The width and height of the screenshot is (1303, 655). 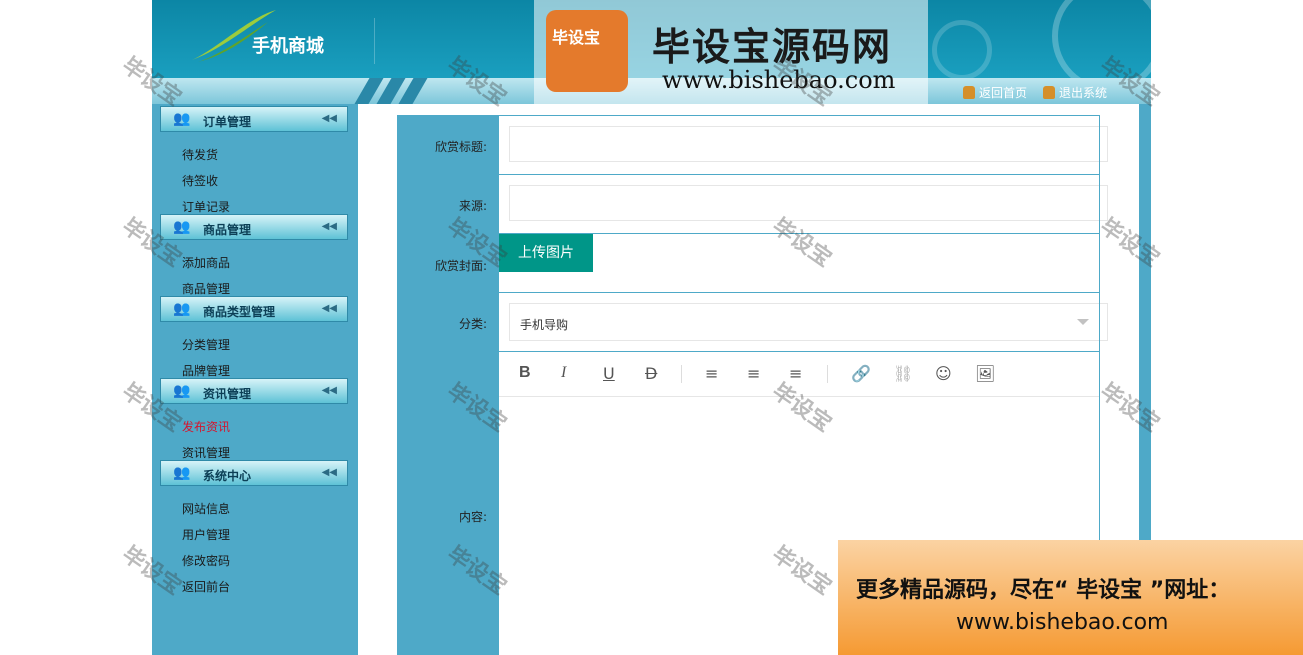 I want to click on italic-icon: I, so click(x=563, y=373).